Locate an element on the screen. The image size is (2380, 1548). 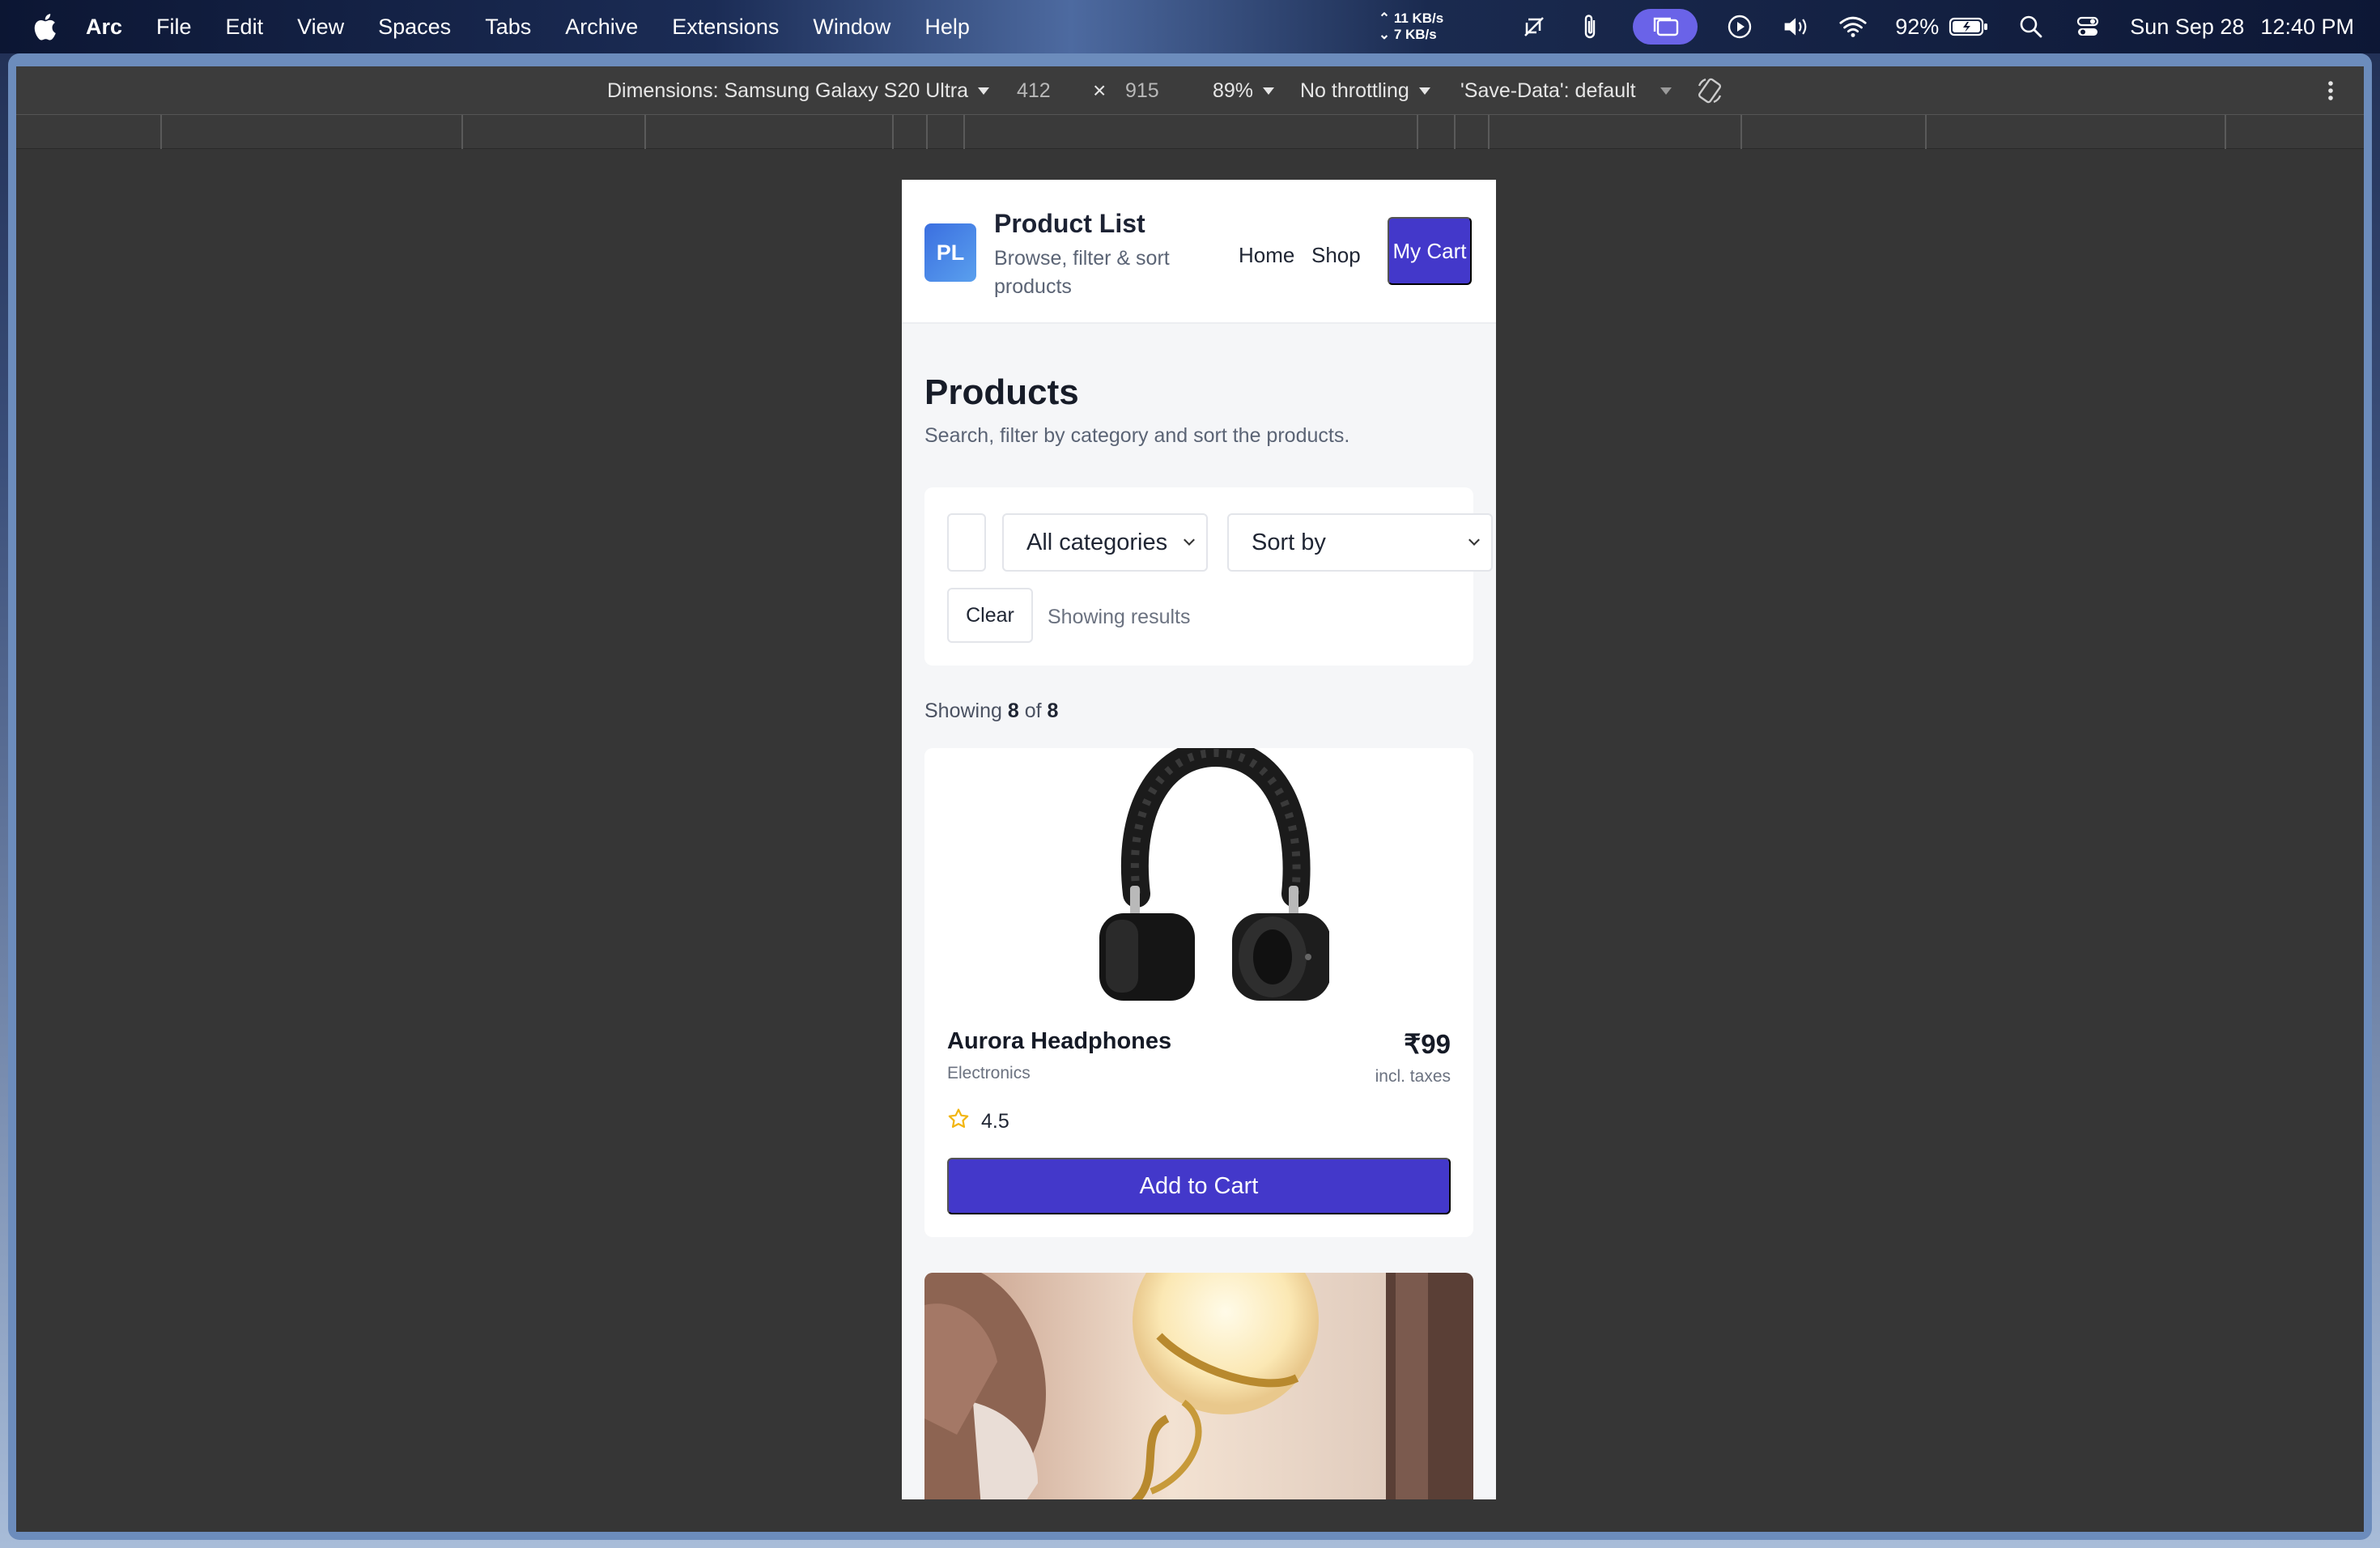
apple-logo-icon is located at coordinates (45, 27).